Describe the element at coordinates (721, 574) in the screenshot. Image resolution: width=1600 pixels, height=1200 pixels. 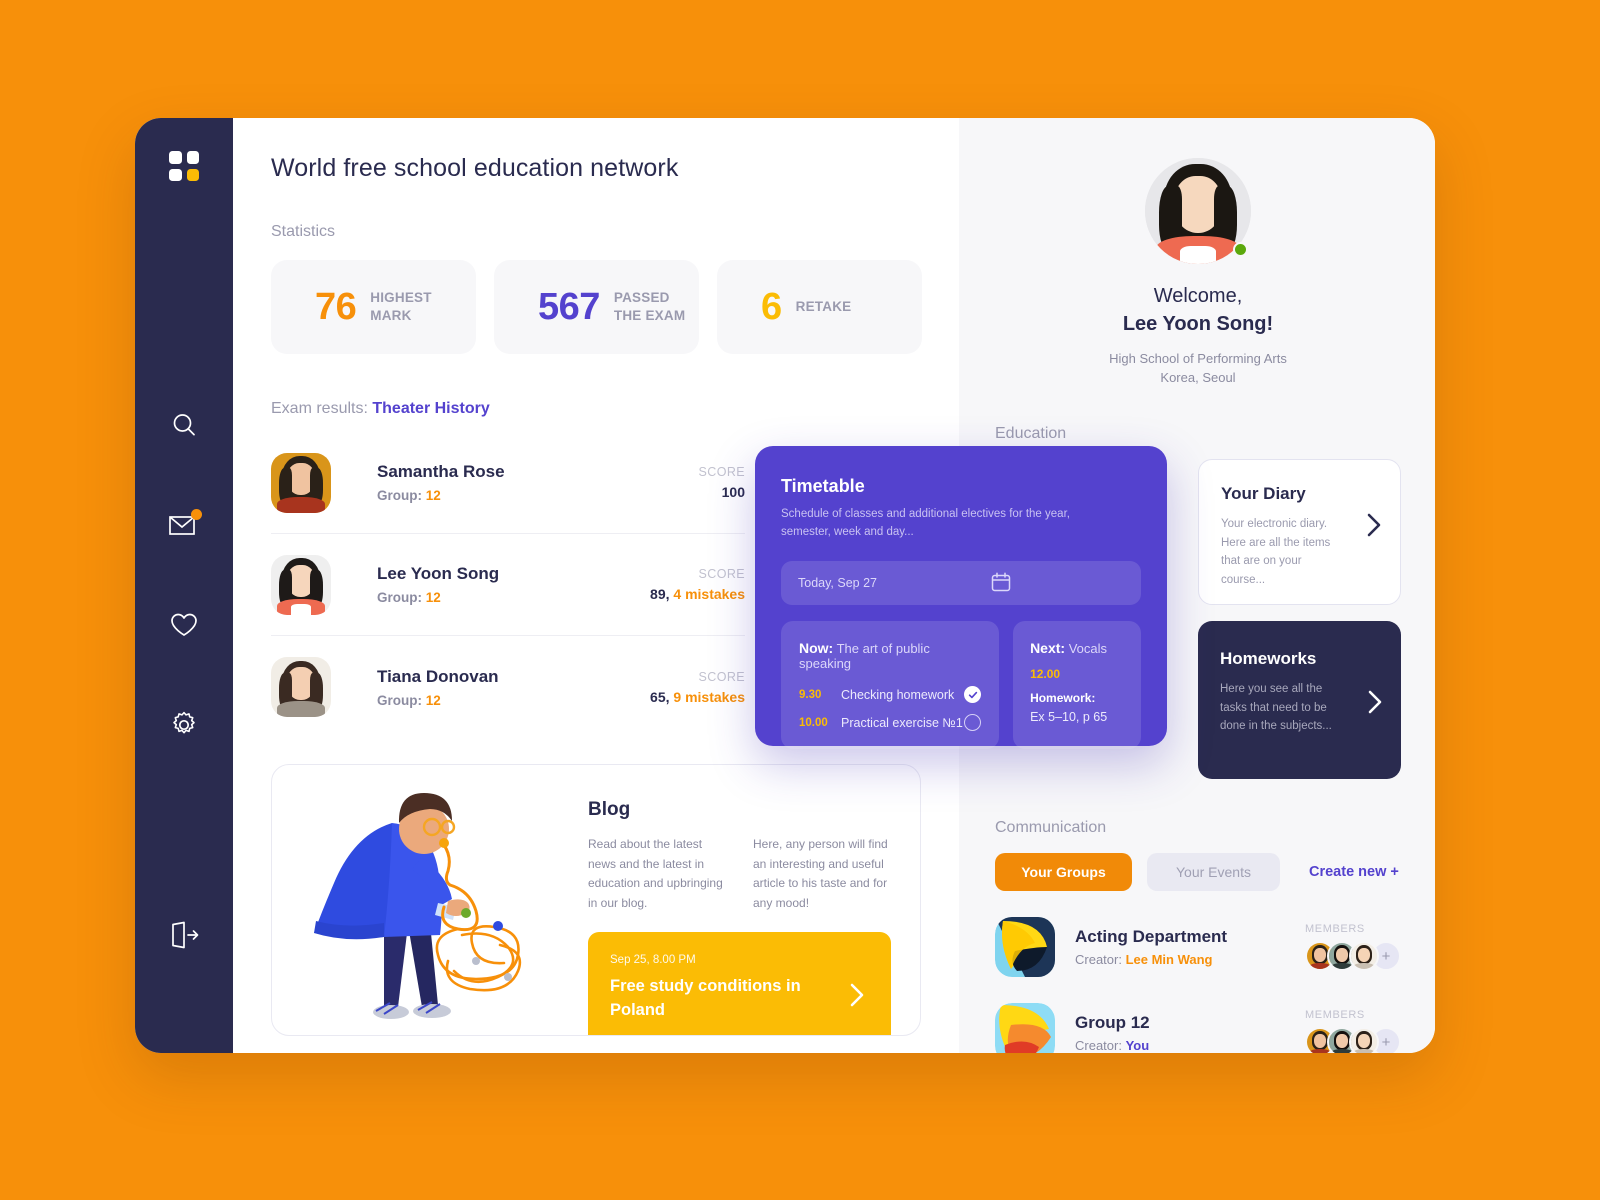
I see `score-label: SCORE` at that location.